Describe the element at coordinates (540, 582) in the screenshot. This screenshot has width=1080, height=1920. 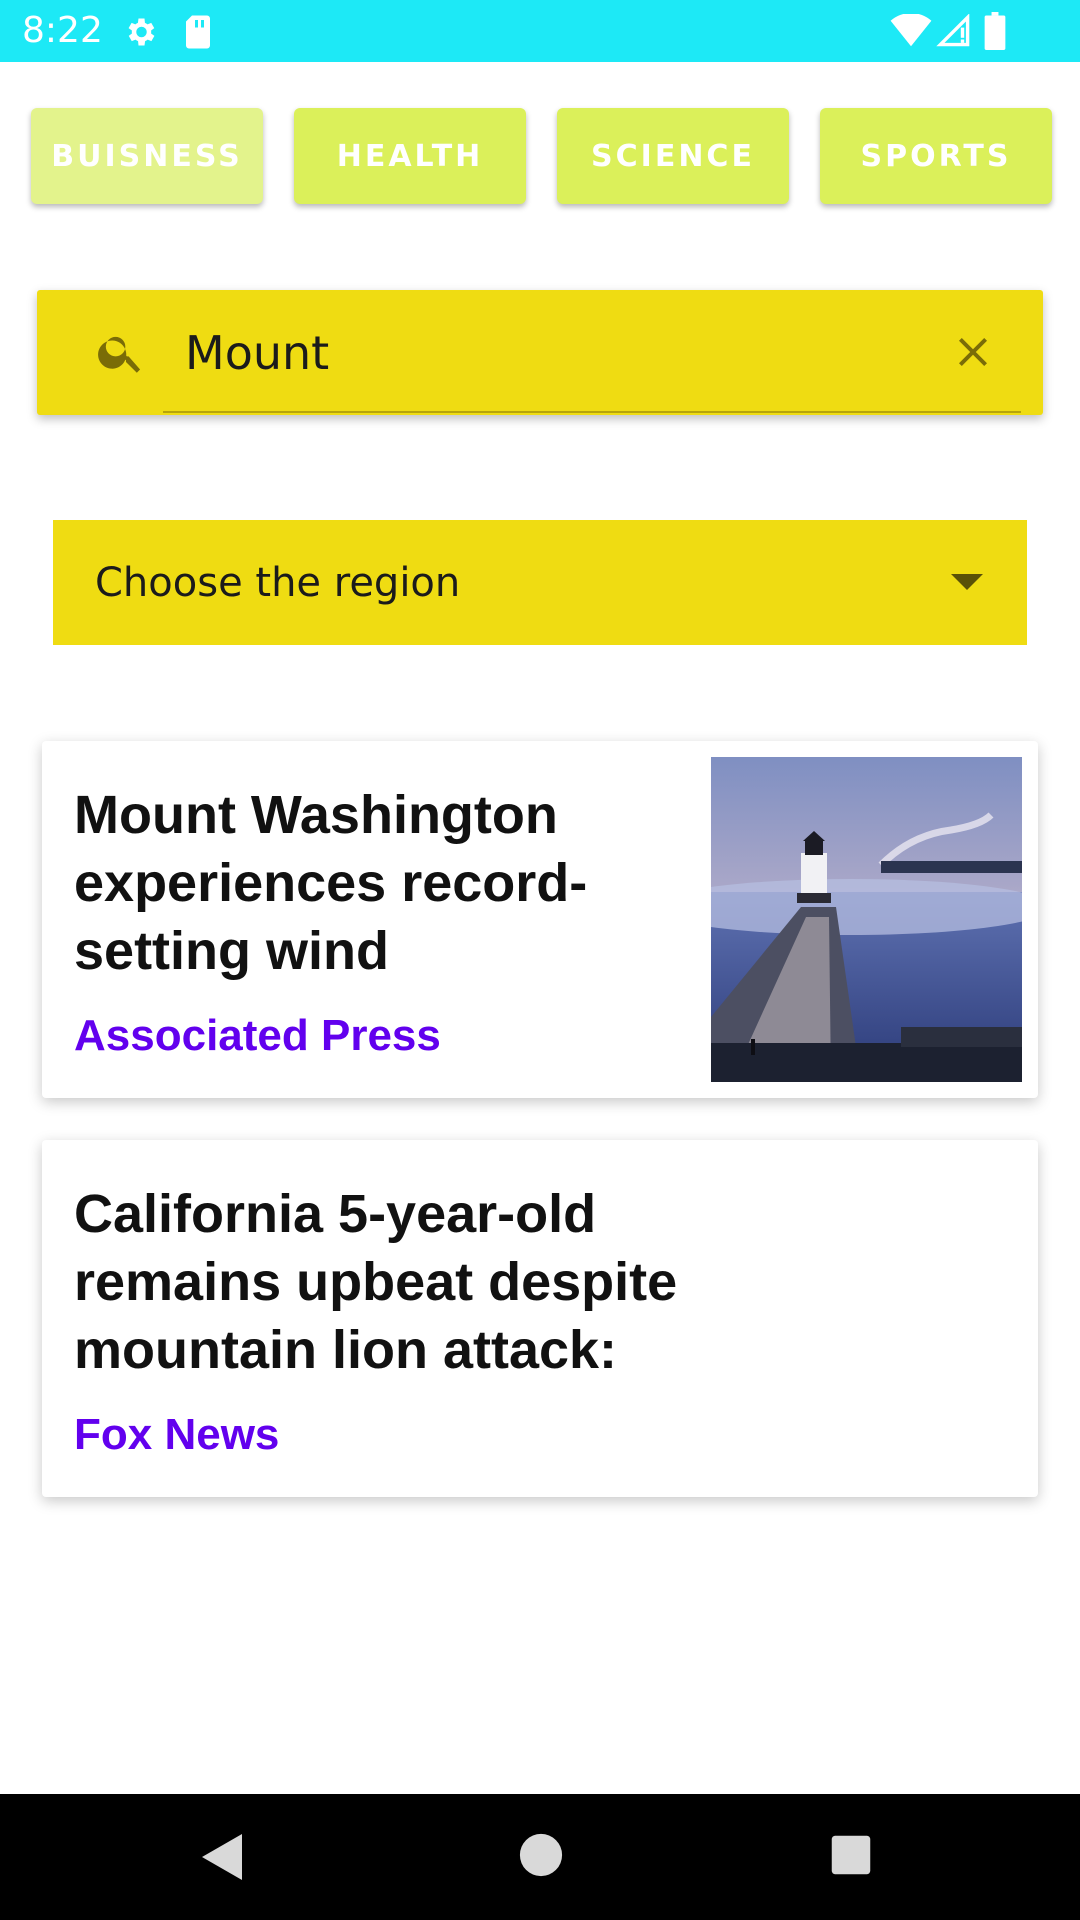
I see `region-dropdown: Choose the region` at that location.